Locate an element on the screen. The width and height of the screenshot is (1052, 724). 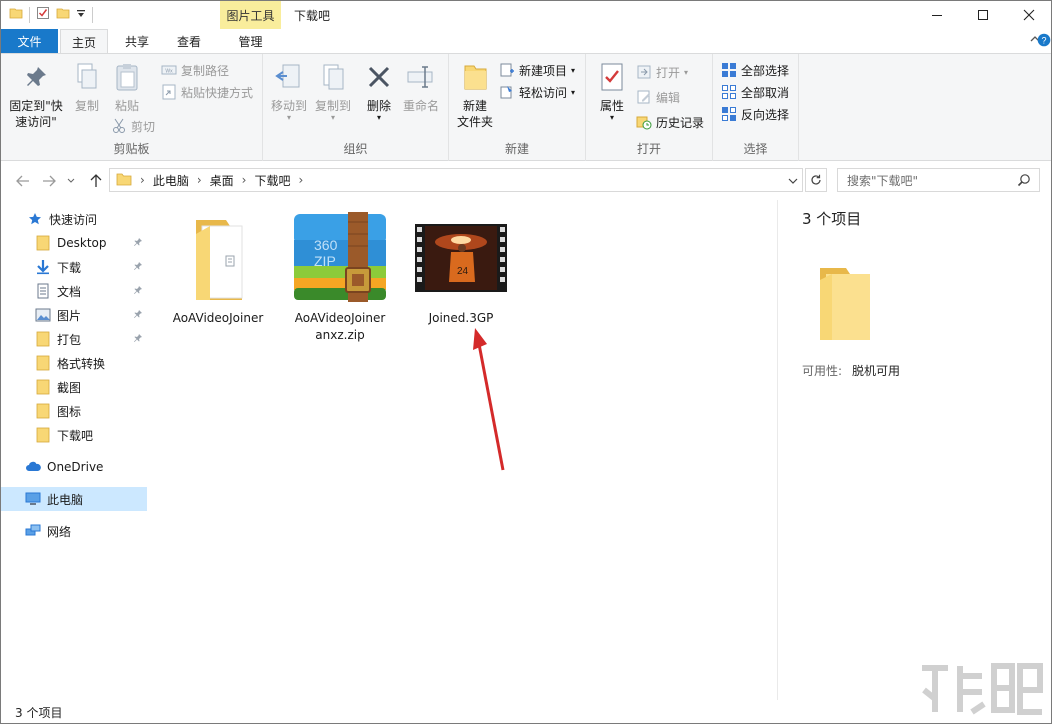
nav-item-pack: 打包 is located at coordinates (74, 339).